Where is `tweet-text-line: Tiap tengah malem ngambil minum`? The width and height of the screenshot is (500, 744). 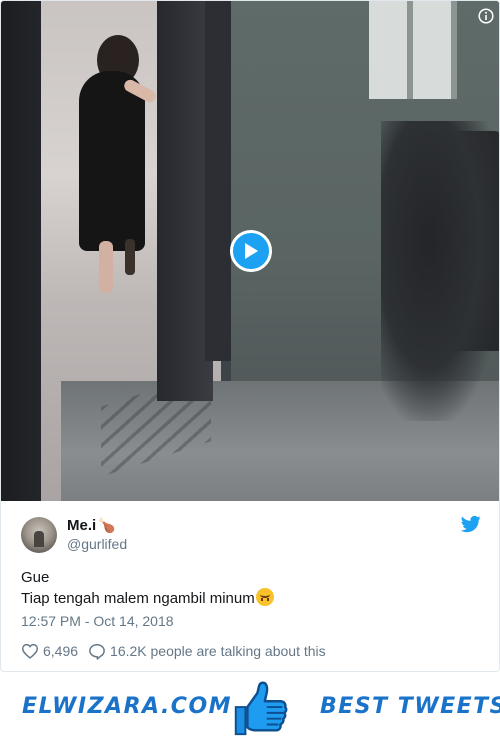 tweet-text-line: Tiap tengah malem ngambil minum is located at coordinates (138, 598).